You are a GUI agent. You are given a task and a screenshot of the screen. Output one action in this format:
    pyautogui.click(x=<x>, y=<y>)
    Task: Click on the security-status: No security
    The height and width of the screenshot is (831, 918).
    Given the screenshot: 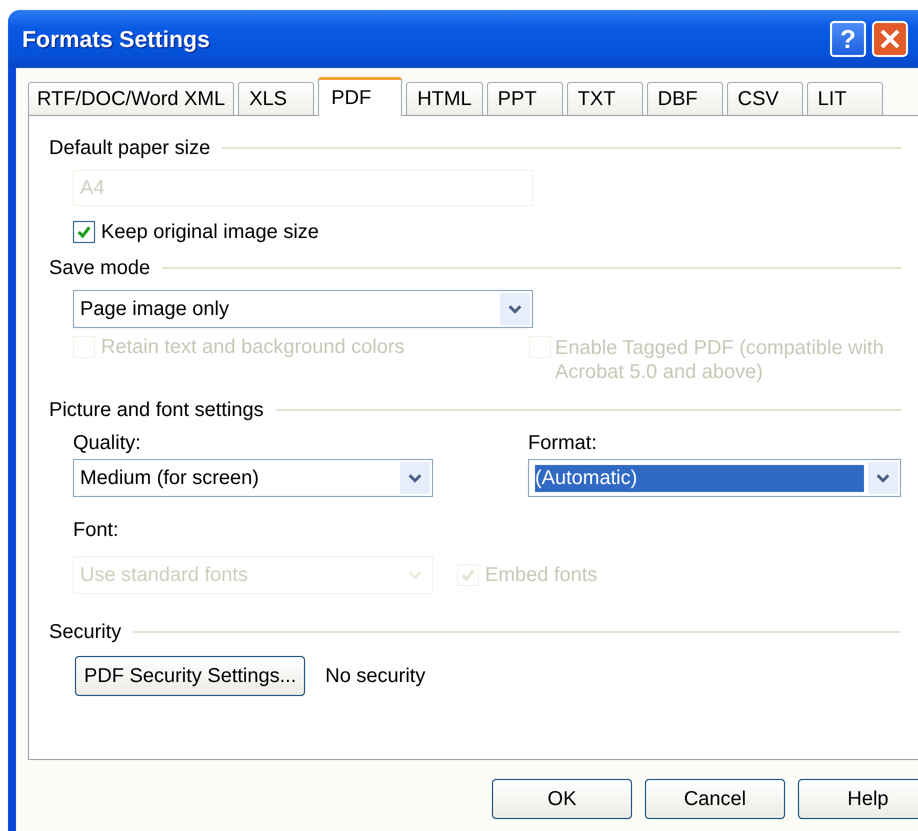 What is the action you would take?
    pyautogui.click(x=375, y=676)
    